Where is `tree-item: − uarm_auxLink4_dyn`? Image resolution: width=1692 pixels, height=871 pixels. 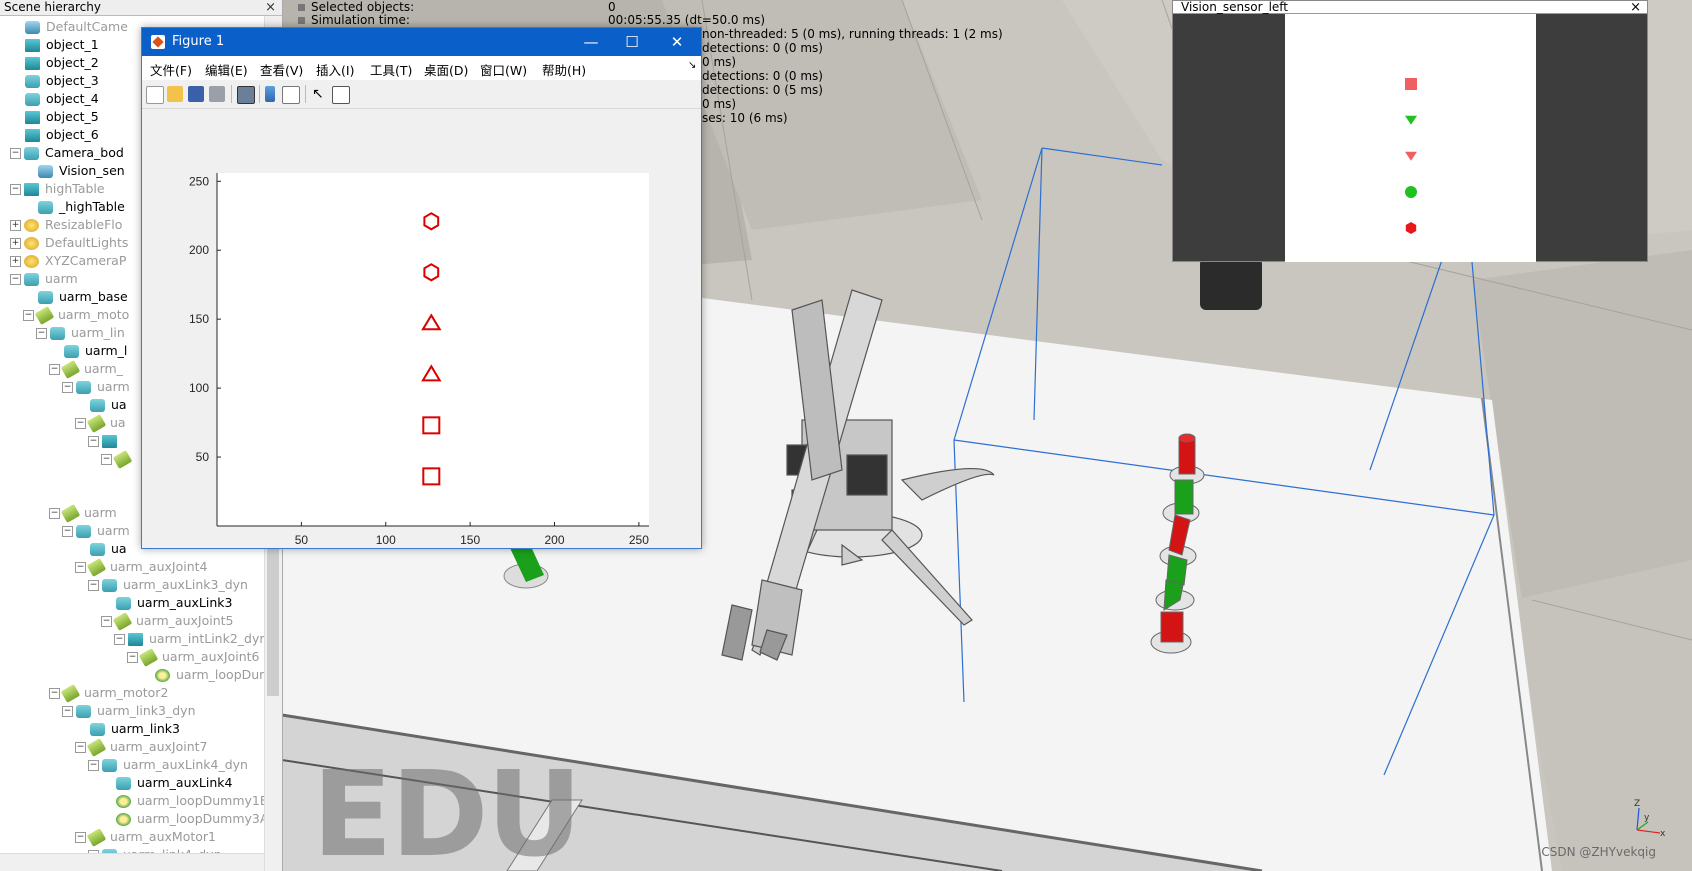
tree-item: − uarm_auxLink4_dyn is located at coordinates (168, 765).